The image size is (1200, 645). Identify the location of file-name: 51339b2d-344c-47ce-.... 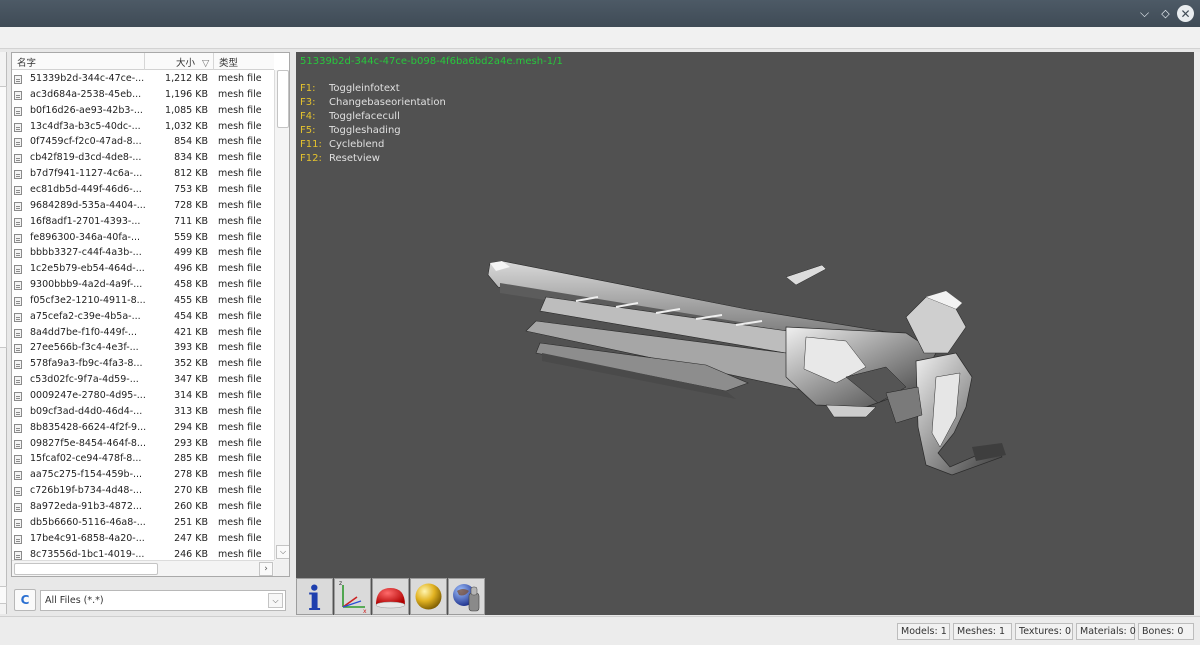
(87, 78).